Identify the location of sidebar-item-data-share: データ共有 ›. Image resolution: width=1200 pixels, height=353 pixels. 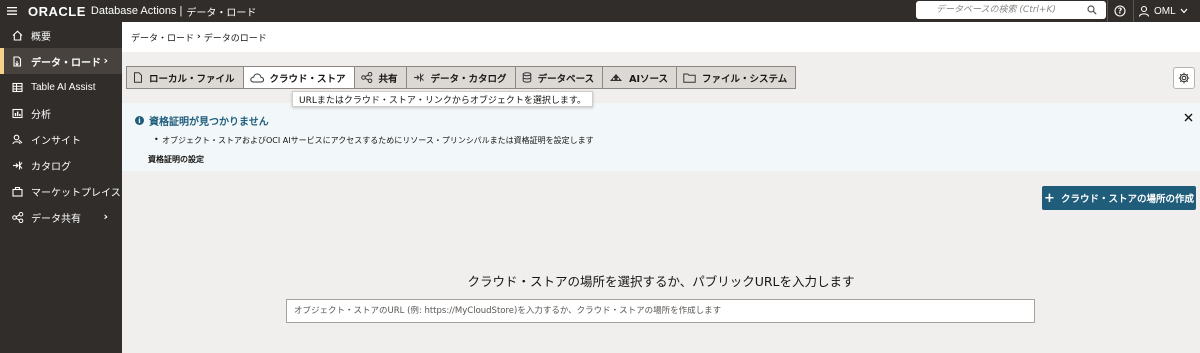
(61, 217).